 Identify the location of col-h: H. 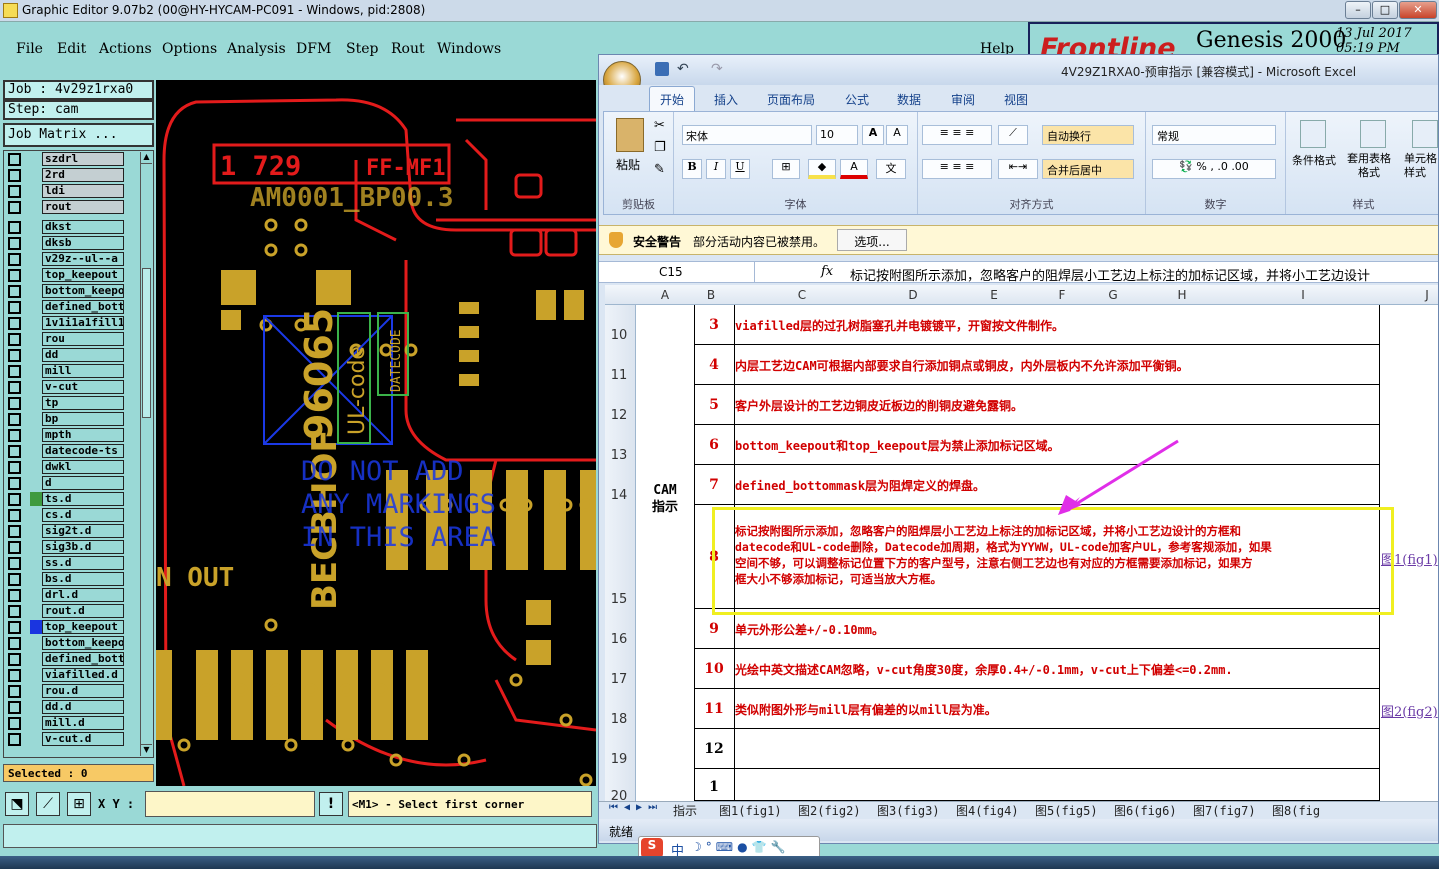
(1182, 295).